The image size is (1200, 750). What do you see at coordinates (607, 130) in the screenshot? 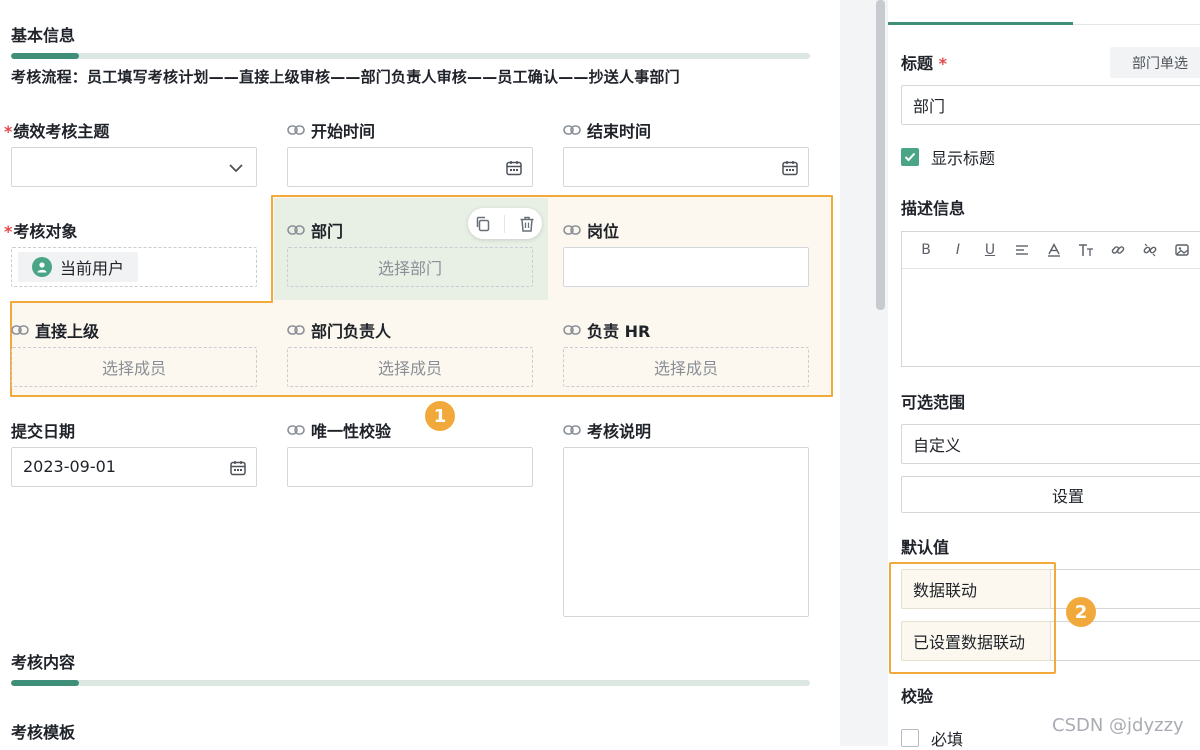
I see `field-label-end-time: 结束时间` at bounding box center [607, 130].